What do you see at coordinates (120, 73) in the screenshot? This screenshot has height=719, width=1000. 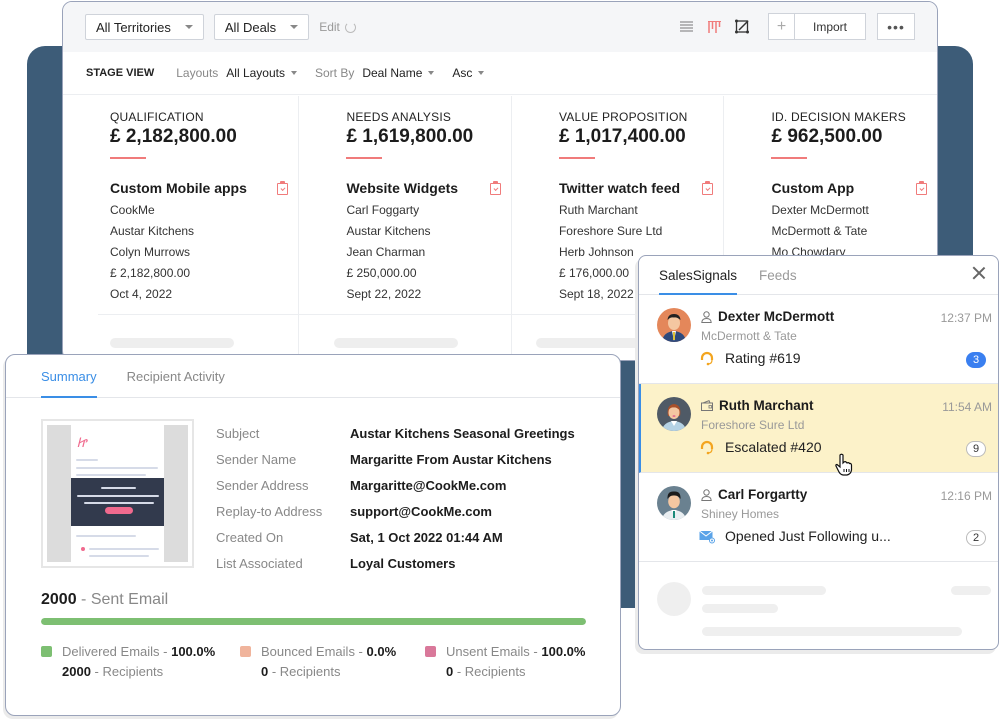 I see `stage-view-label: STAGE VIEW` at bounding box center [120, 73].